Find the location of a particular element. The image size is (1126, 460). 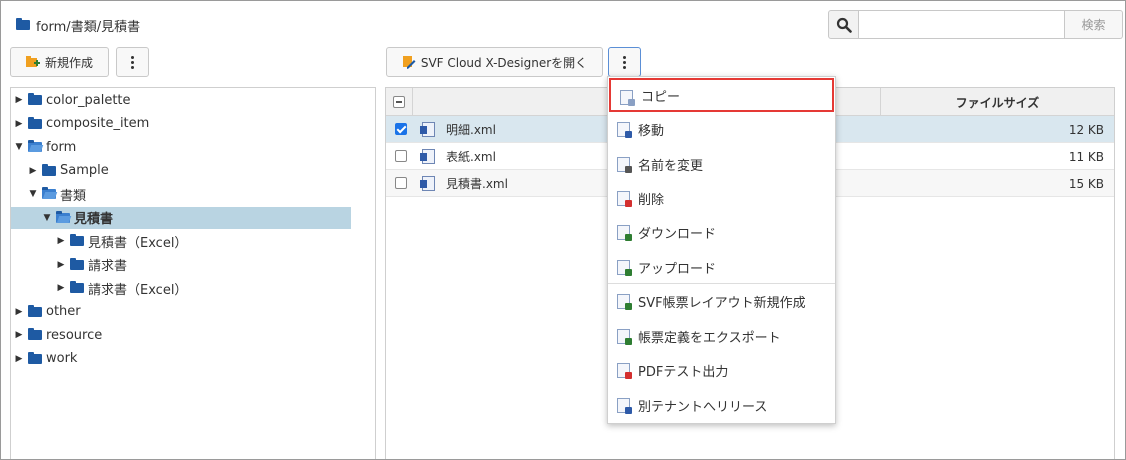

file-name: 表紙.xml is located at coordinates (471, 156).